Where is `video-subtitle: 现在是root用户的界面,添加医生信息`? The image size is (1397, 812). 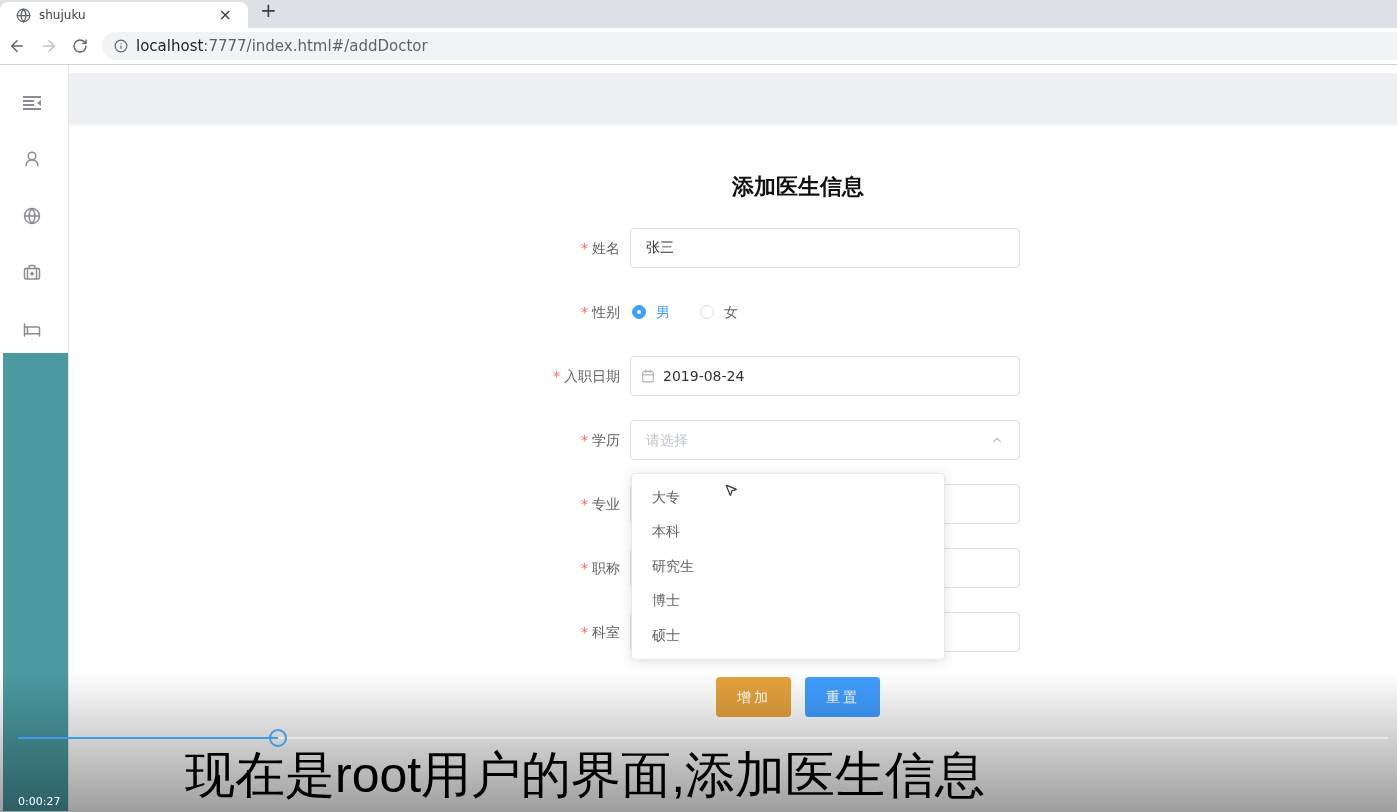 video-subtitle: 现在是root用户的界面,添加医生信息 is located at coordinates (585, 775).